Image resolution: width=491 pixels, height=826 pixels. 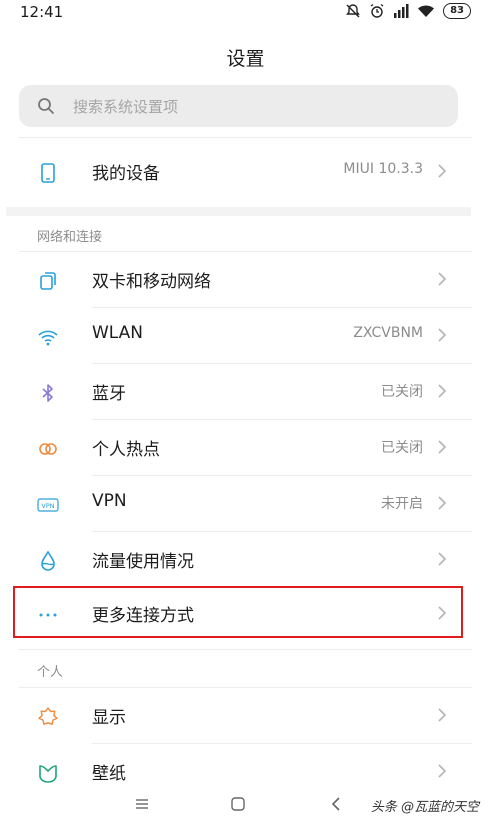 I want to click on my-device-row: 我的设备 MIUI 10.3.3, so click(x=245, y=172).